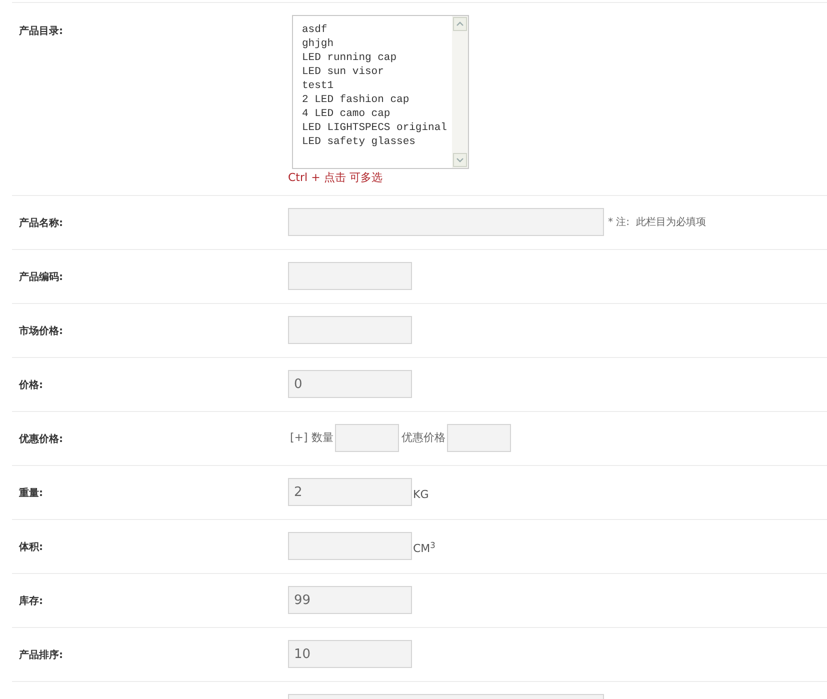 Image resolution: width=827 pixels, height=699 pixels. Describe the element at coordinates (657, 223) in the screenshot. I see `required-note: * 注: 此栏目为必填项` at that location.